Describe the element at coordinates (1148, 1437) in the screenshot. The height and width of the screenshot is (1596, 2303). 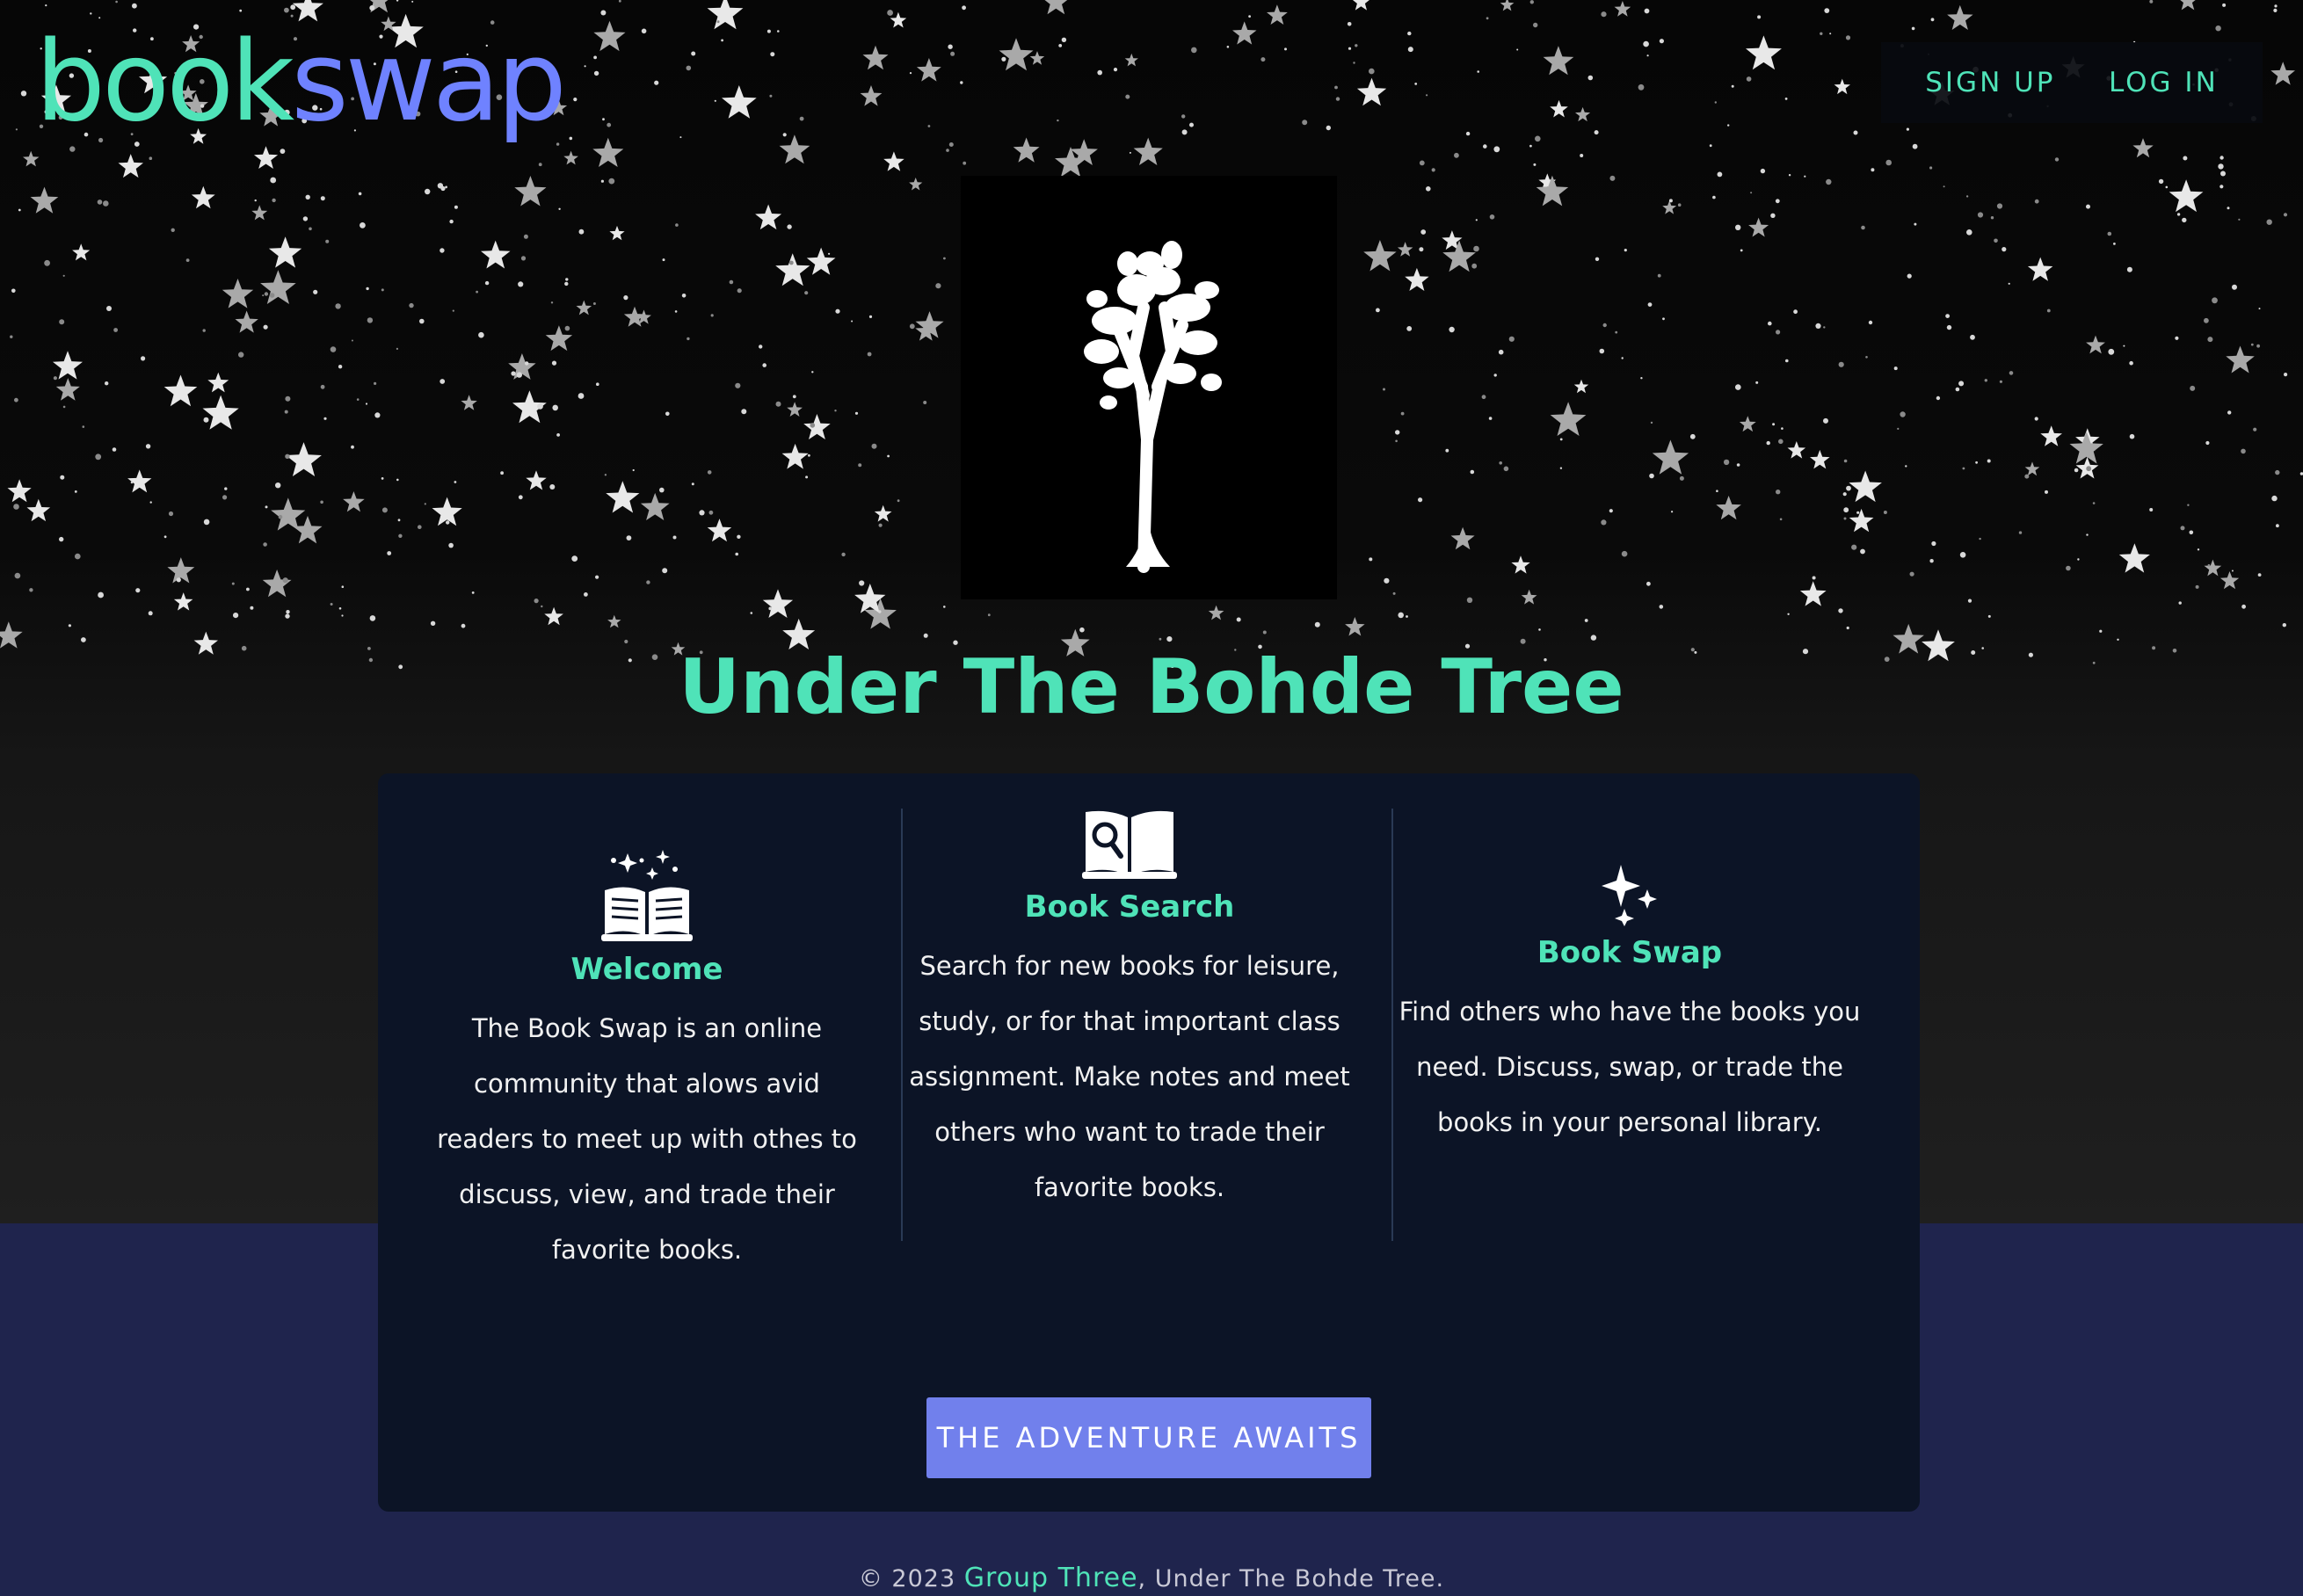
I see `adventure-button: THE ADVENTURE AWAITS` at that location.